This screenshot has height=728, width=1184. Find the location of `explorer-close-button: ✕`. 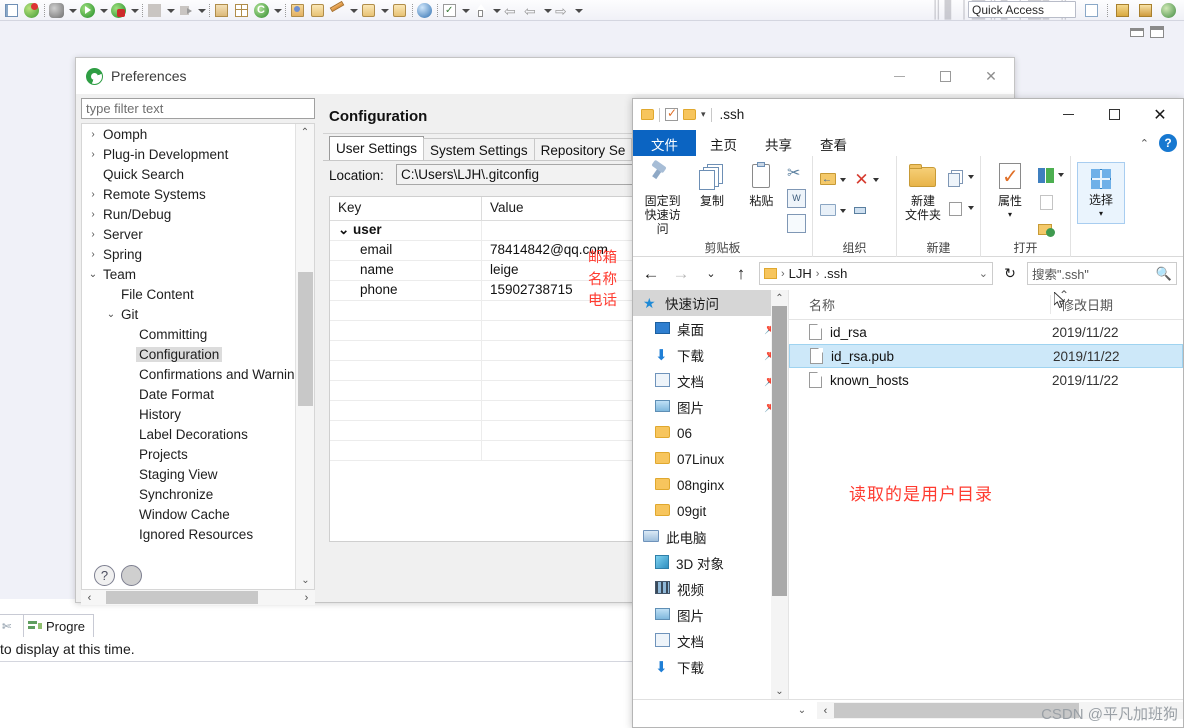

explorer-close-button: ✕ is located at coordinates (1160, 114).